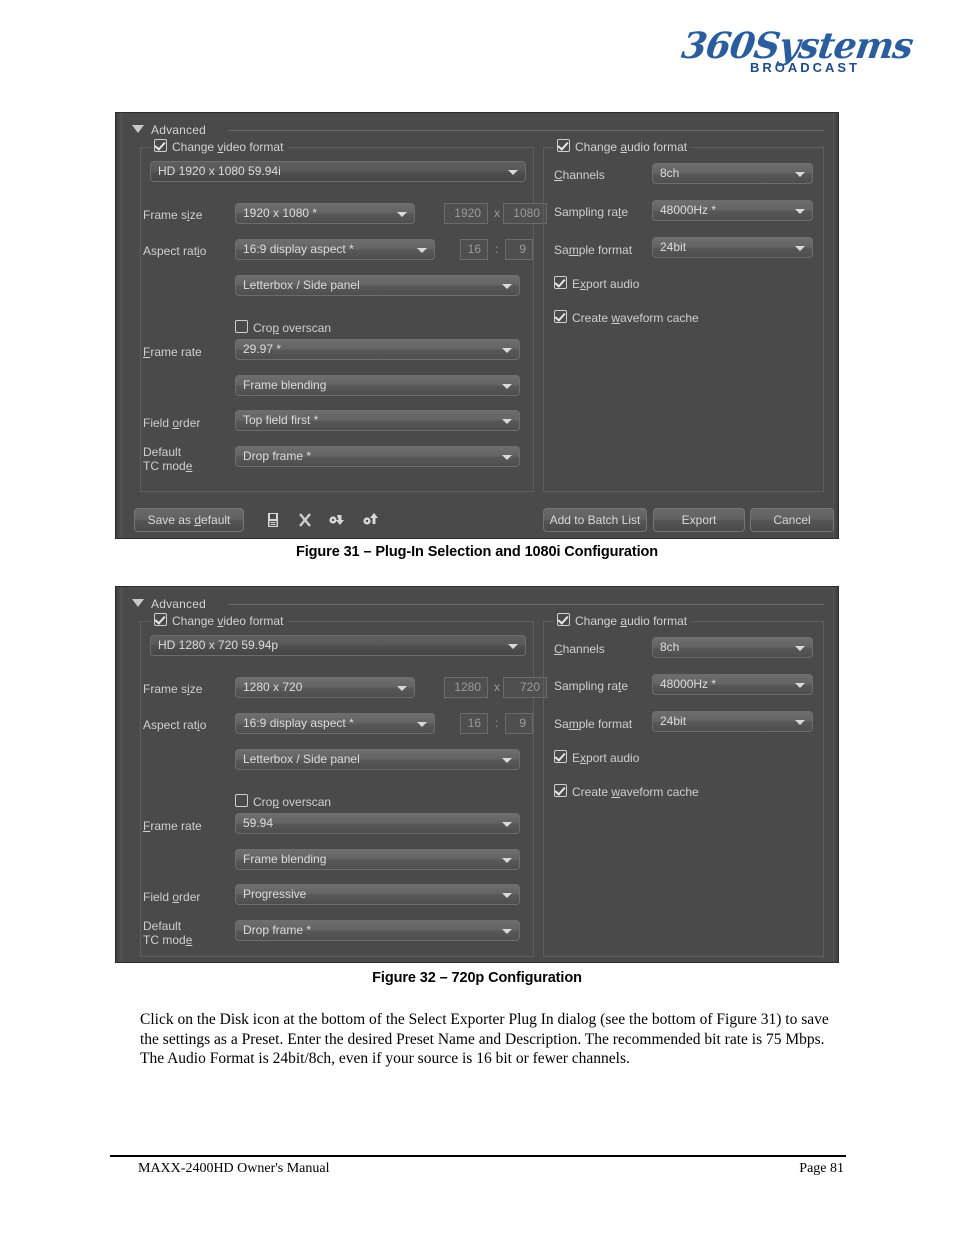 This screenshot has height=1235, width=954. What do you see at coordinates (626, 317) in the screenshot?
I see `create-waveform-cache-row-1: Create waveform cache` at bounding box center [626, 317].